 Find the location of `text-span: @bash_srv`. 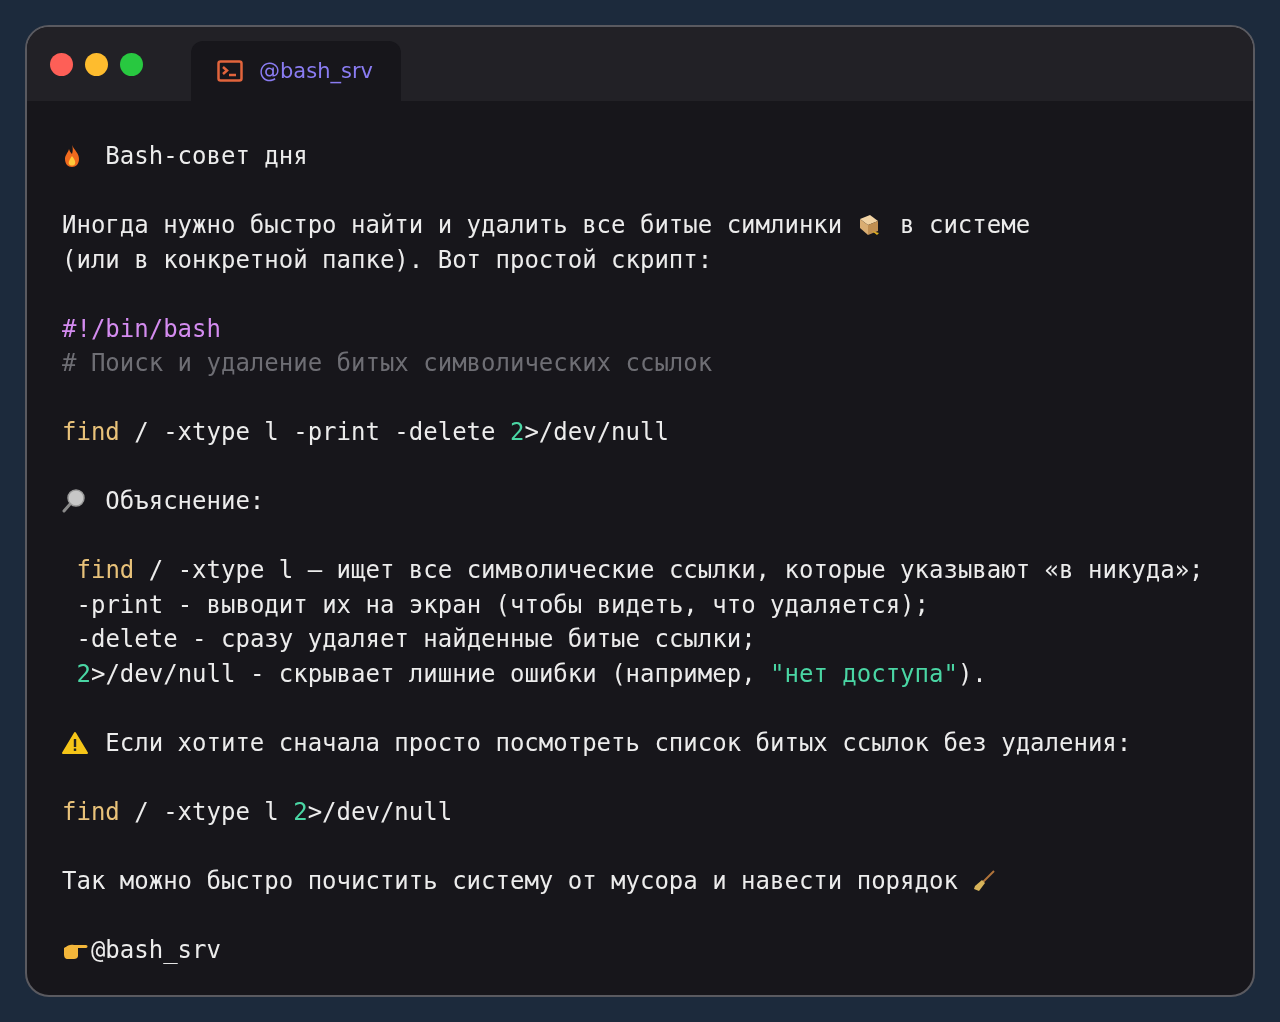

text-span: @bash_srv is located at coordinates (155, 950).